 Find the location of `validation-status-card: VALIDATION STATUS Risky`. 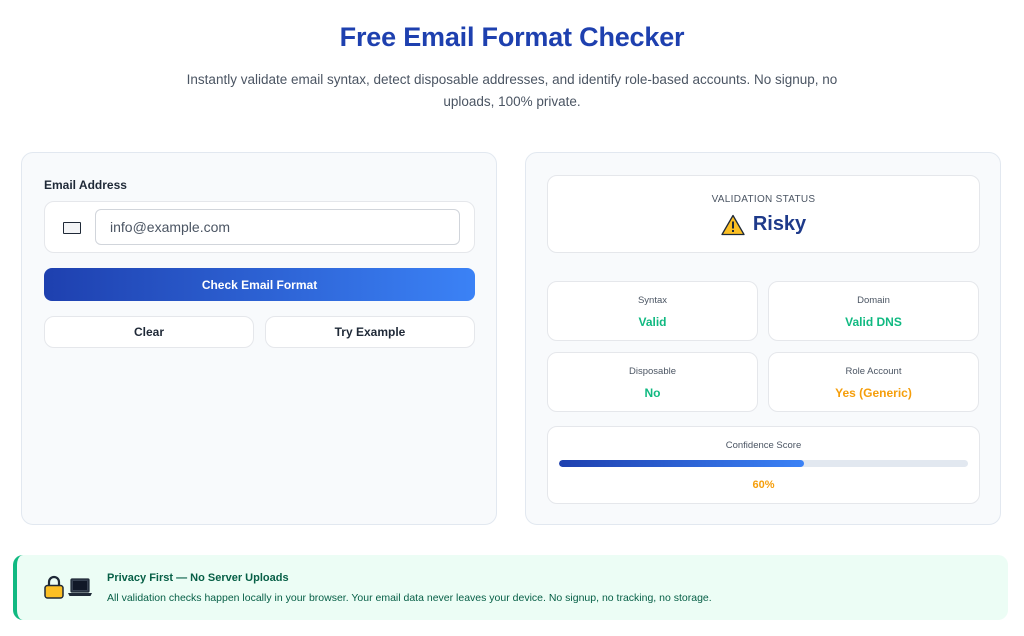

validation-status-card: VALIDATION STATUS Risky is located at coordinates (763, 214).